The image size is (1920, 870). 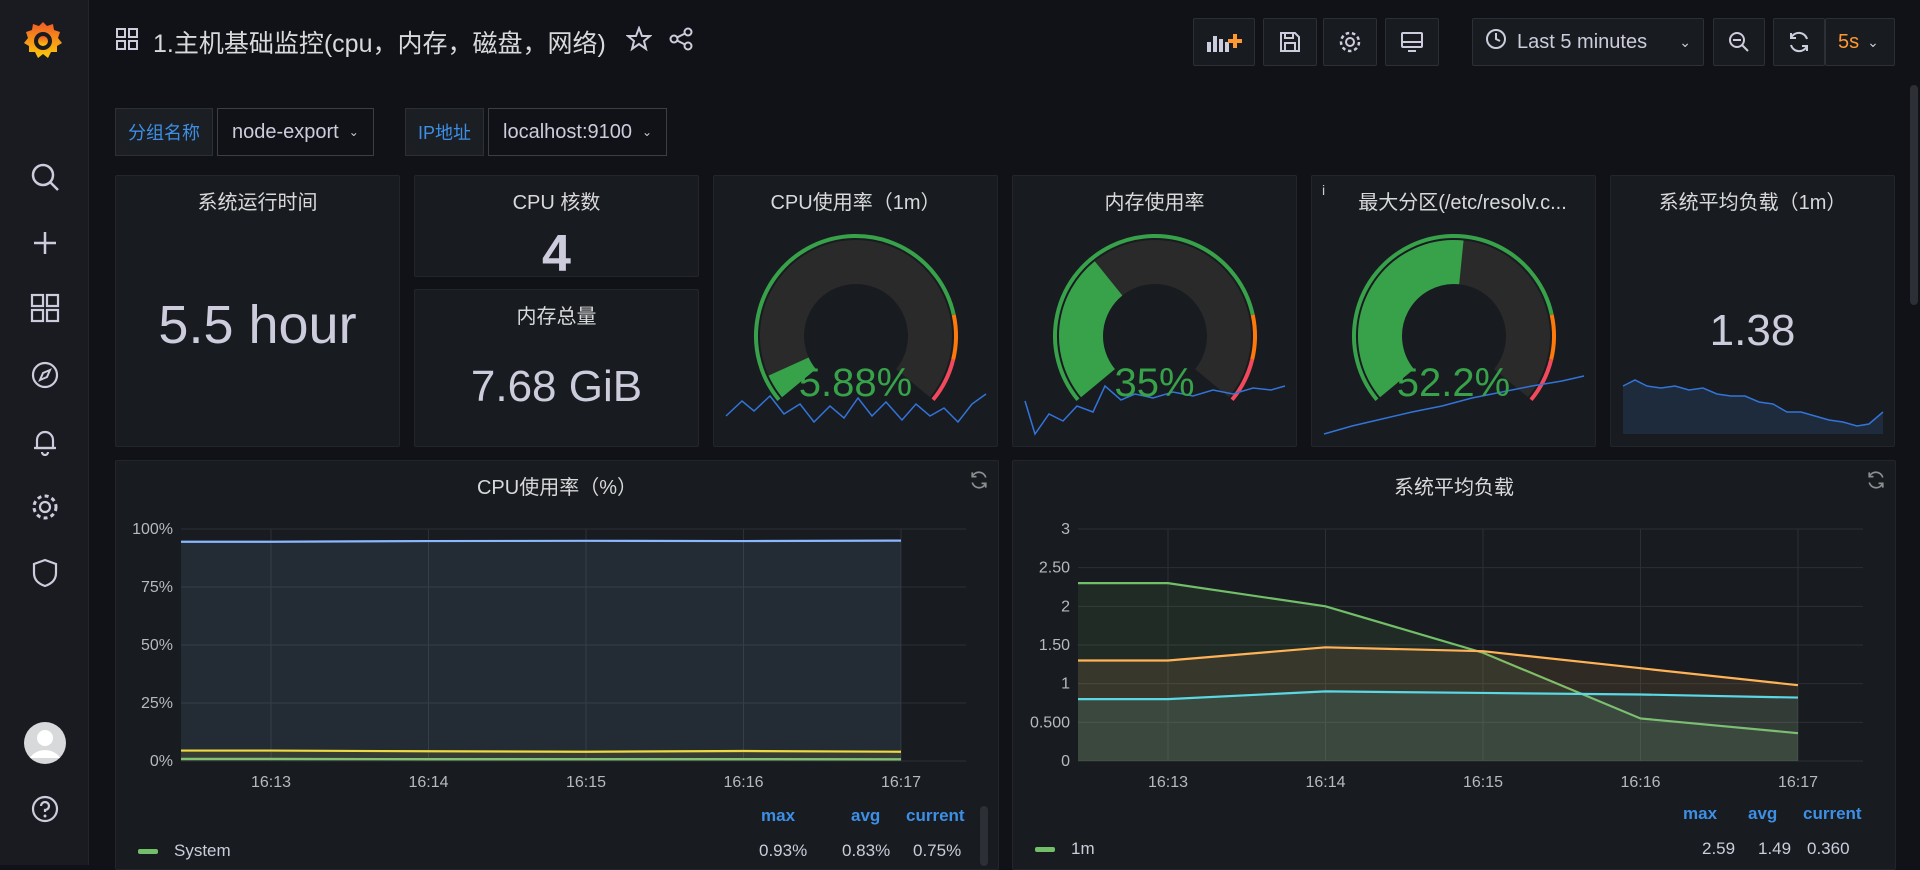 I want to click on y-tick-label: 75%, so click(x=157, y=587).